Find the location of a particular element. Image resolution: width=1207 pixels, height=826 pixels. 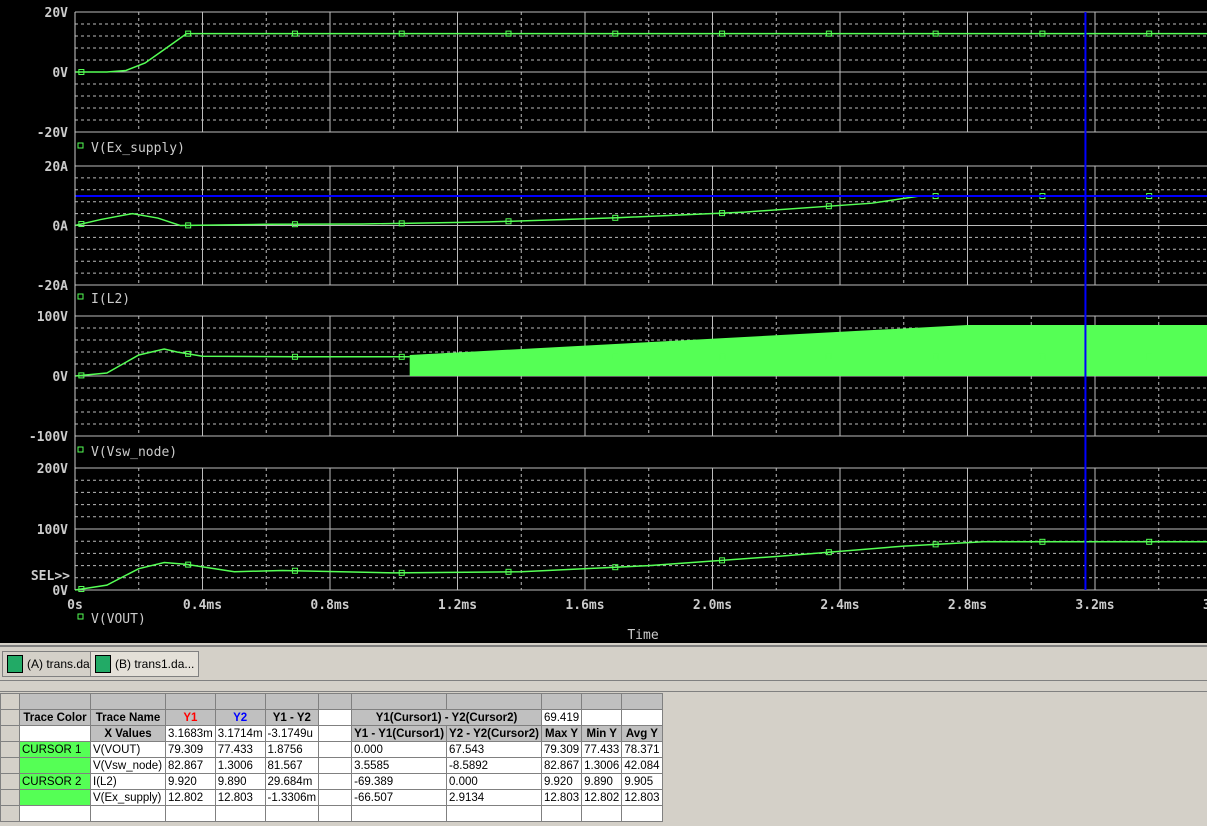

header-y1-y2: Y1 - Y2 is located at coordinates (292, 717).